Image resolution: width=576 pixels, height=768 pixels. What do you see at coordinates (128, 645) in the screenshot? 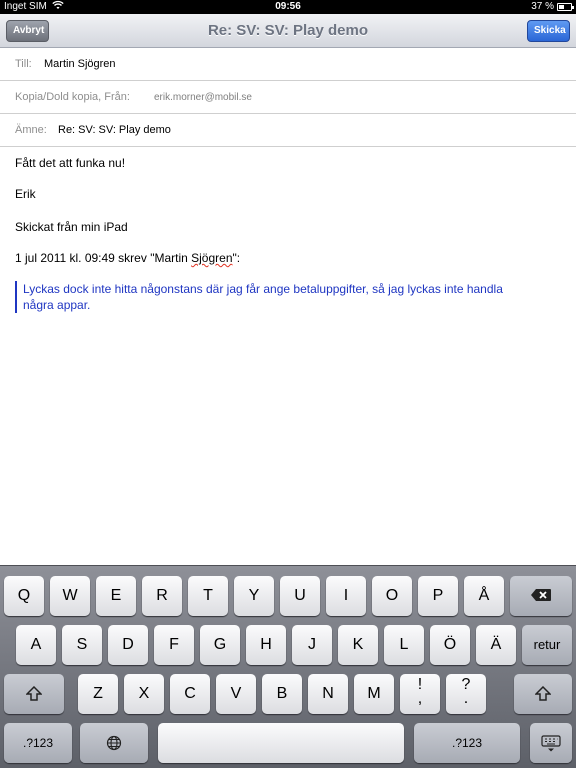
I see `key-d: D` at bounding box center [128, 645].